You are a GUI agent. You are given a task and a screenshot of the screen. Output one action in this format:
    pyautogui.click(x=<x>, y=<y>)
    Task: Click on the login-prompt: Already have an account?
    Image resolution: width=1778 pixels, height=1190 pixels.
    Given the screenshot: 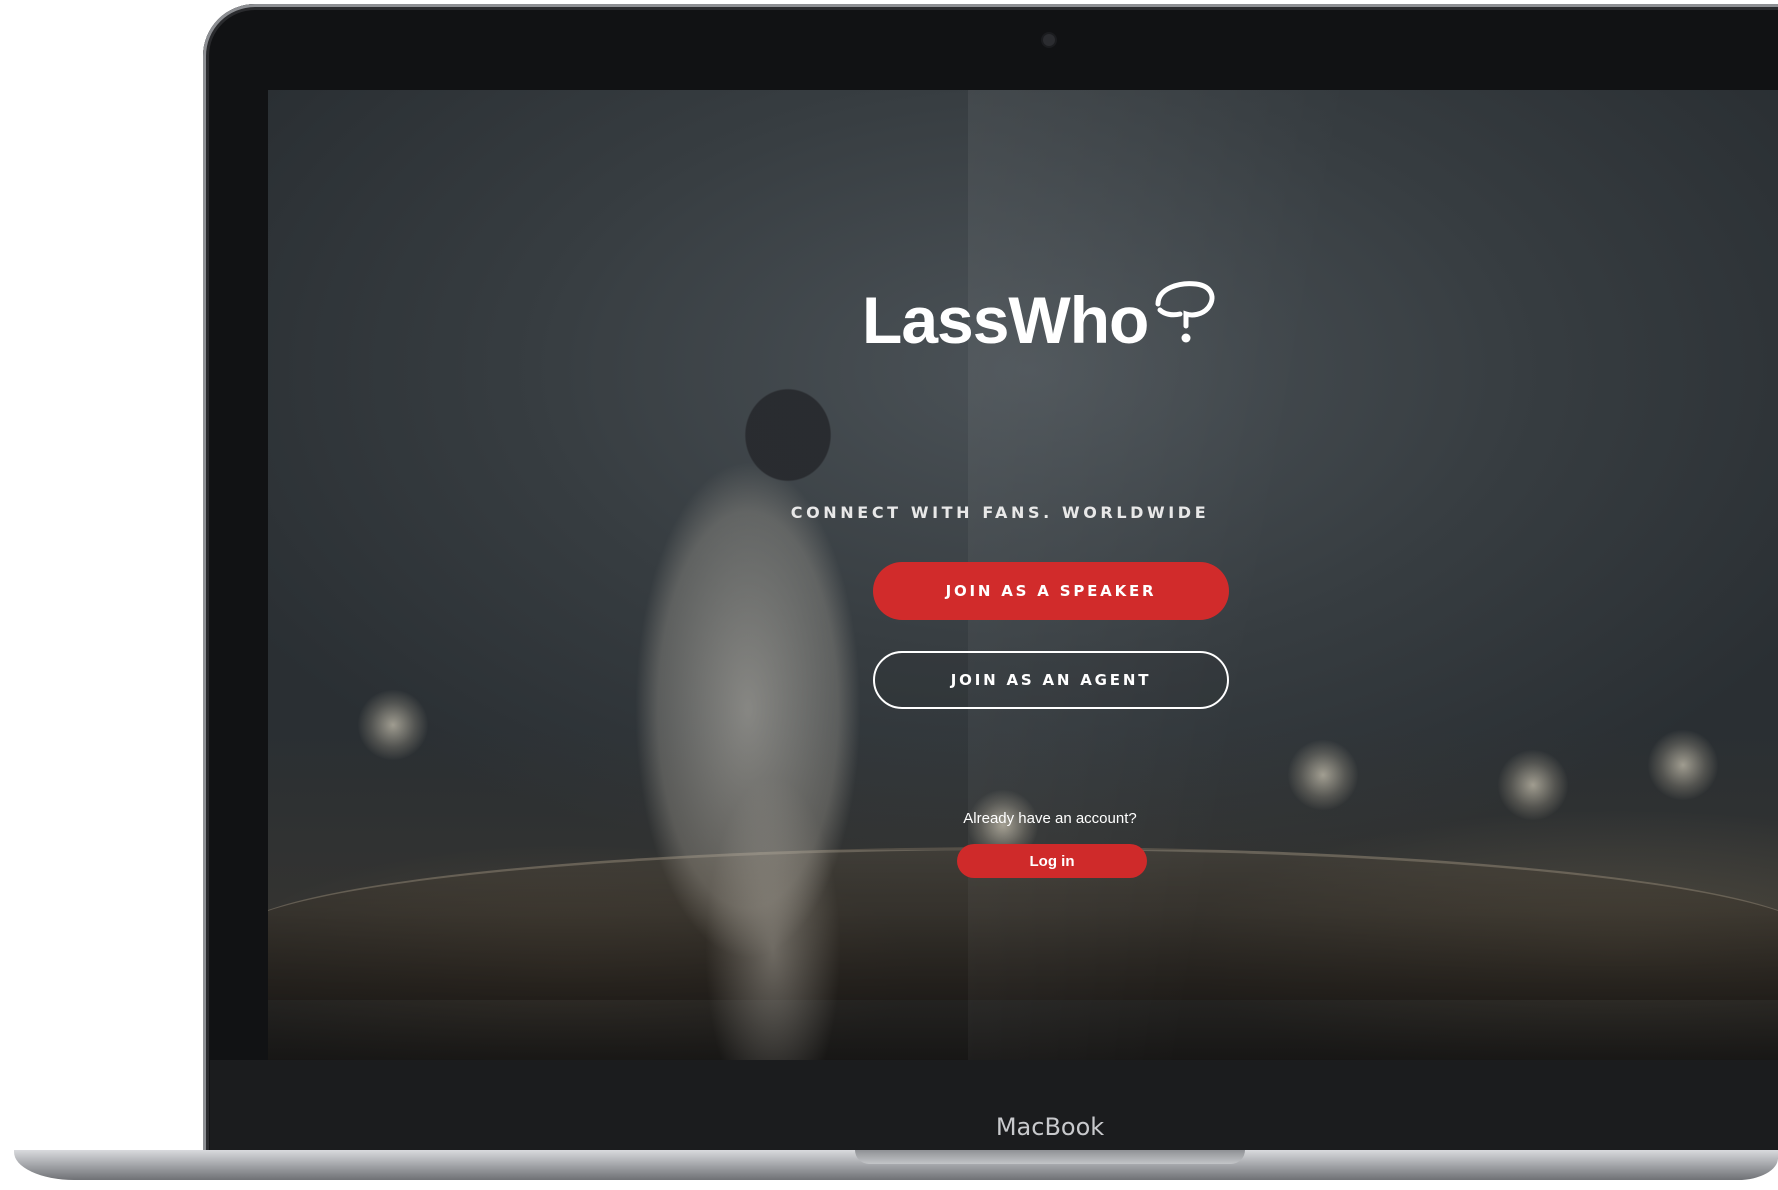 What is the action you would take?
    pyautogui.click(x=1050, y=818)
    